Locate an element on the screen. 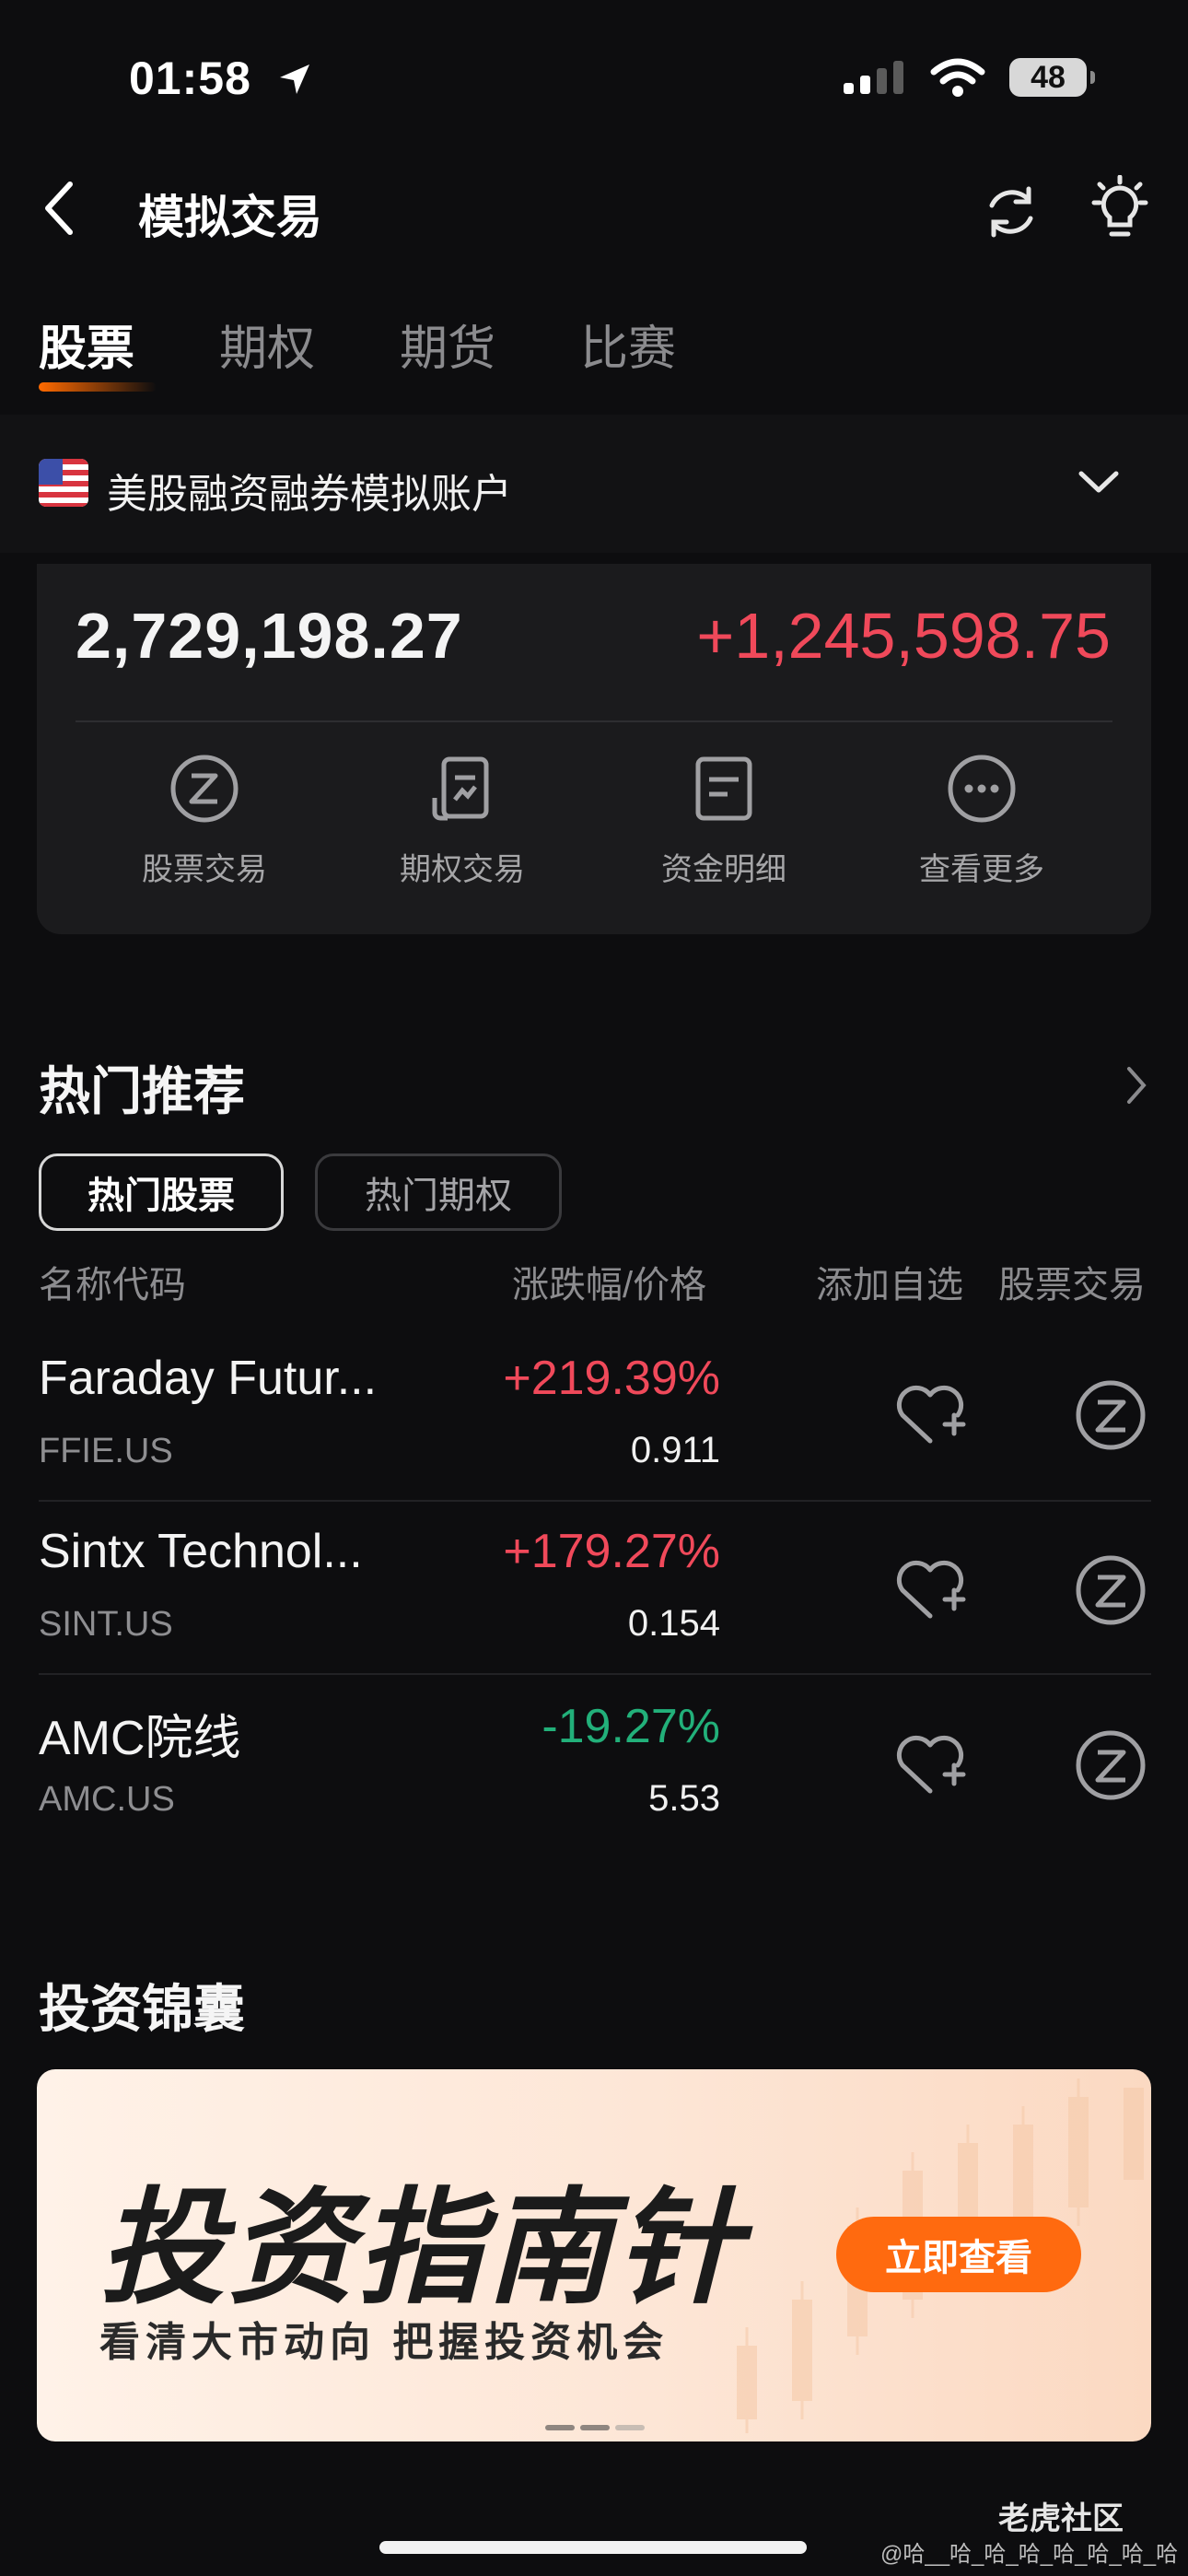  status-indicators: 48 is located at coordinates (968, 77).